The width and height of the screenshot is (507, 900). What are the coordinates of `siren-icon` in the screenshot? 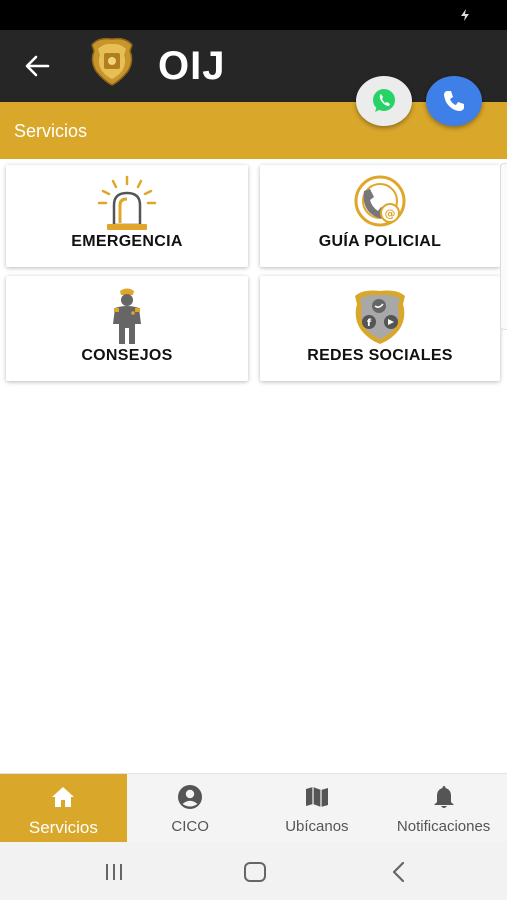 It's located at (127, 202).